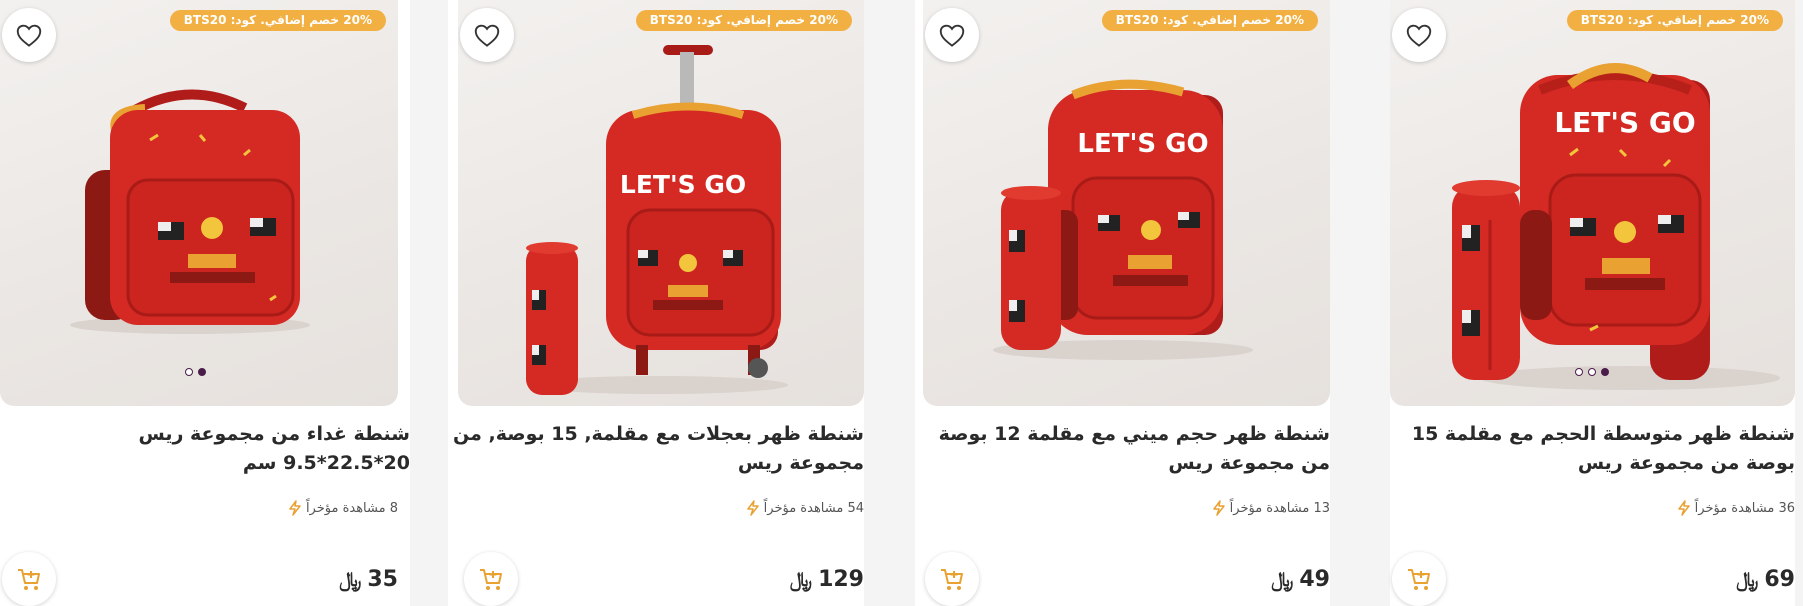 This screenshot has width=1803, height=606. Describe the element at coordinates (1314, 579) in the screenshot. I see `price-value: 49` at that location.